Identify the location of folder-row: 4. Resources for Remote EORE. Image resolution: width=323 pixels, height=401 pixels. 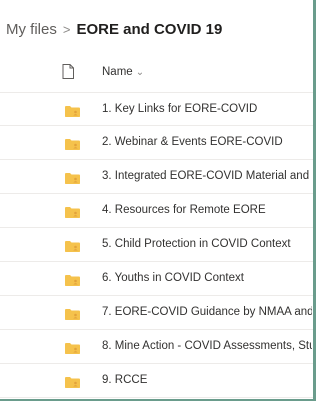
(156, 211).